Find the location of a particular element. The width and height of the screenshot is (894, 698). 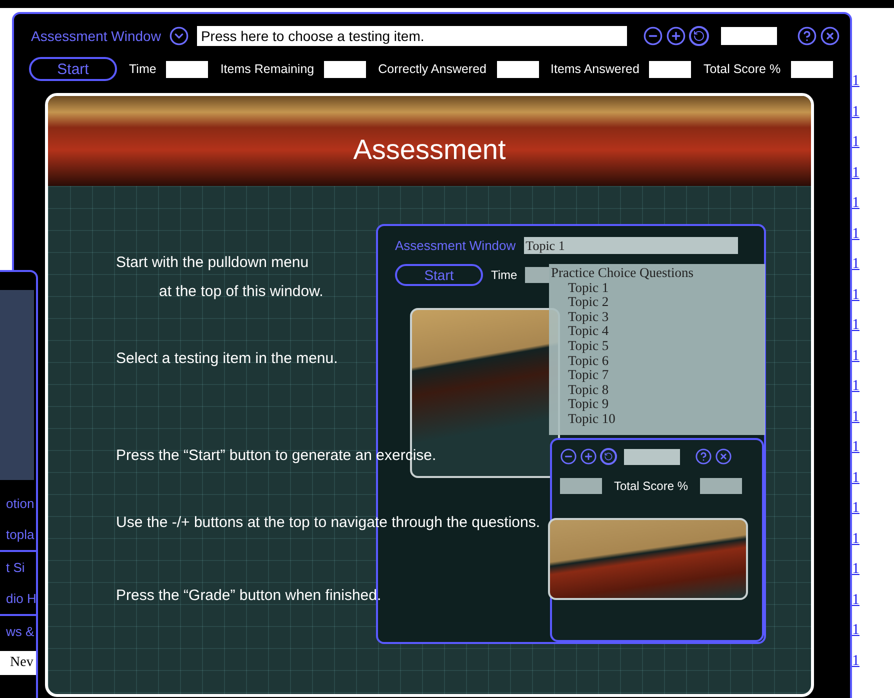

dropdown-option: Topic 7 is located at coordinates (657, 375).